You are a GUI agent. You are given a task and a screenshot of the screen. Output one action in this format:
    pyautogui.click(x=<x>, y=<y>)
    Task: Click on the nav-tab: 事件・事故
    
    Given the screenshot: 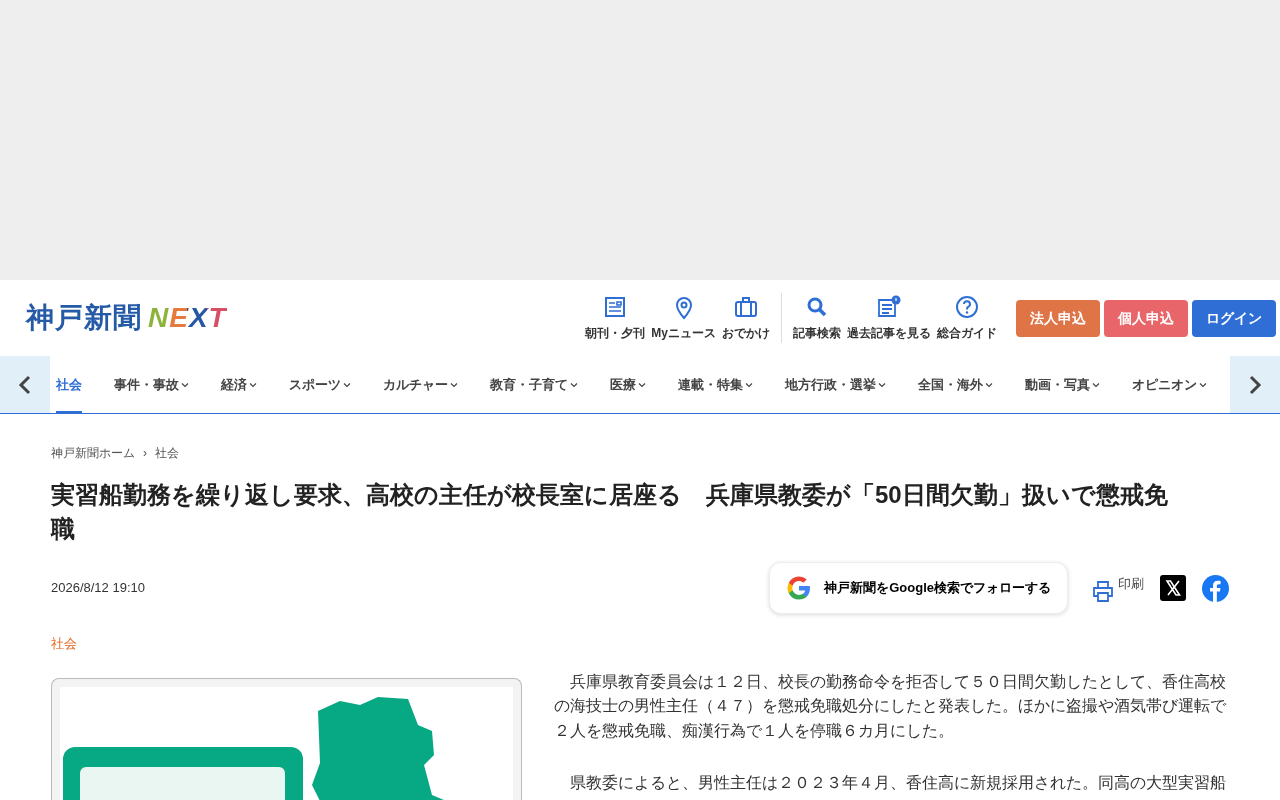 What is the action you would take?
    pyautogui.click(x=151, y=384)
    